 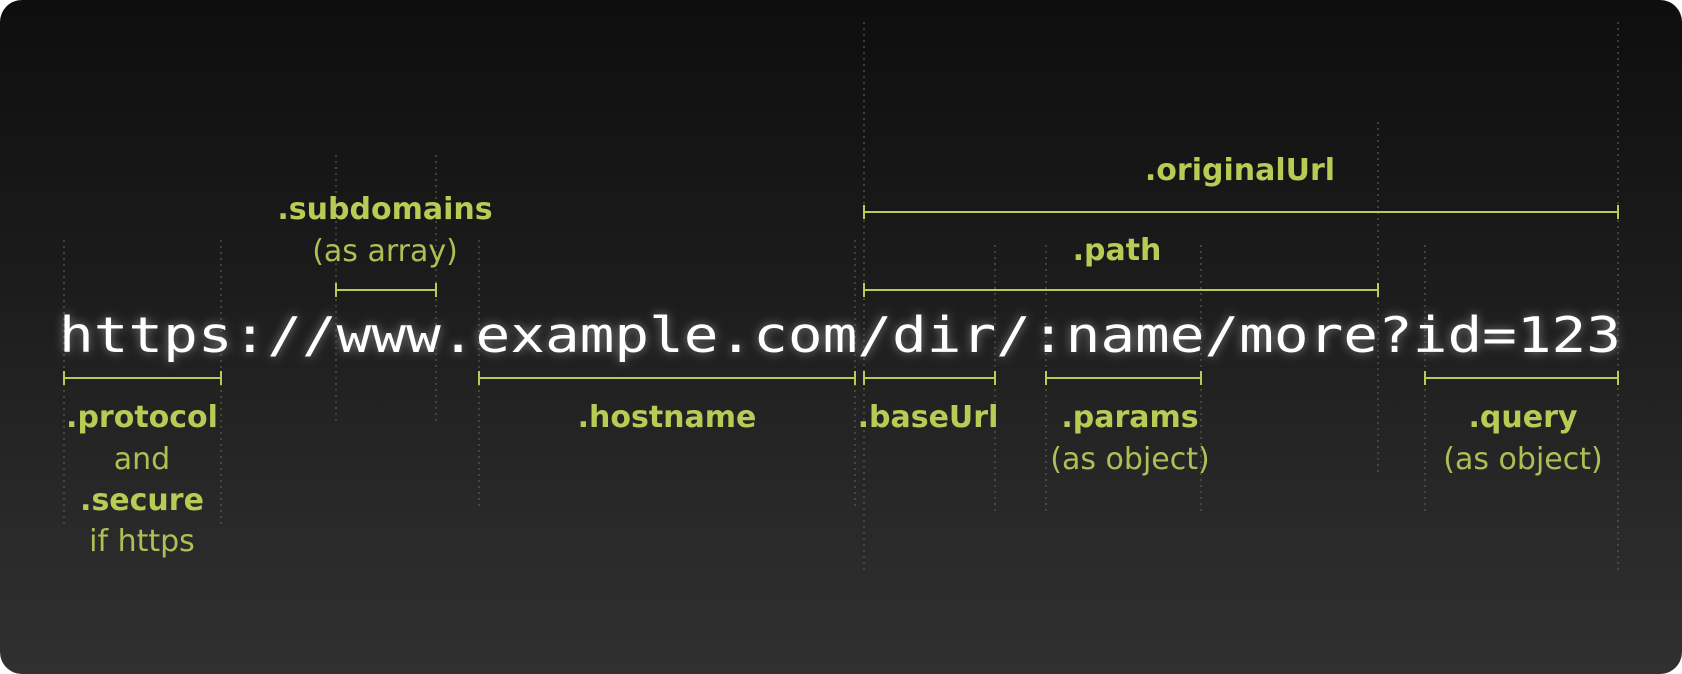 What do you see at coordinates (1123, 378) in the screenshot?
I see `params-bracket` at bounding box center [1123, 378].